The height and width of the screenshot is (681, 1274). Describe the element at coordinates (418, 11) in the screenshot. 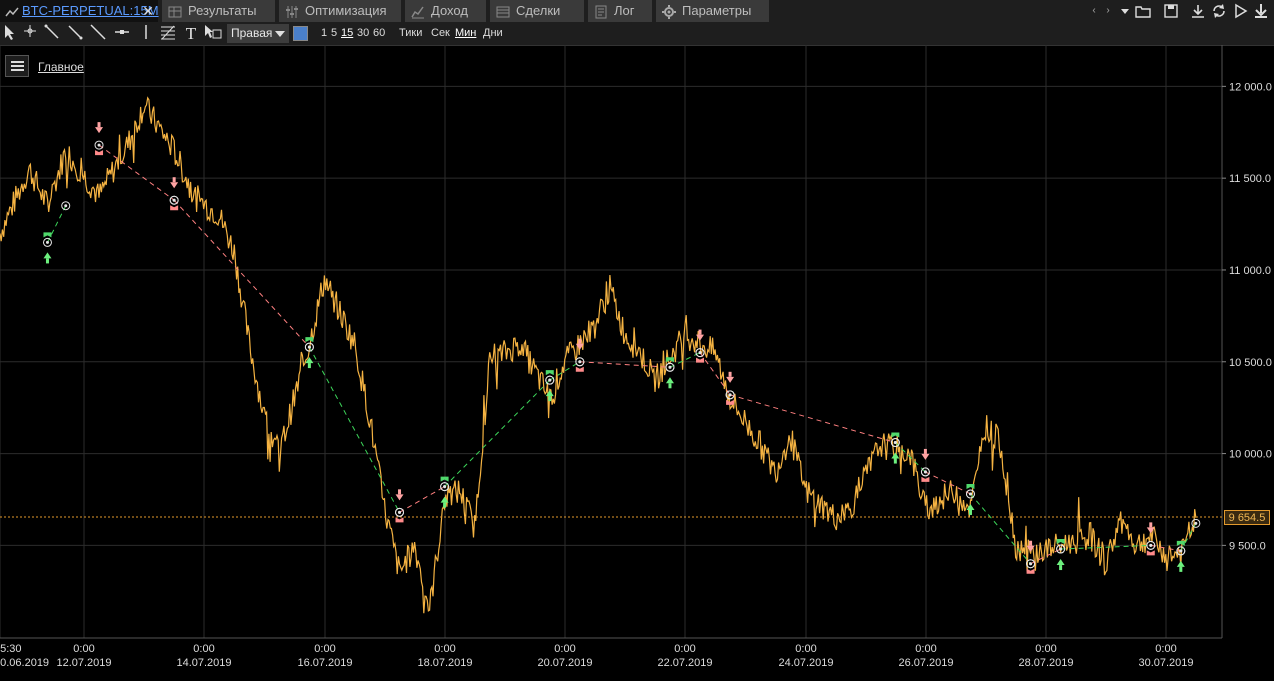

I see `income-chart-icon` at that location.